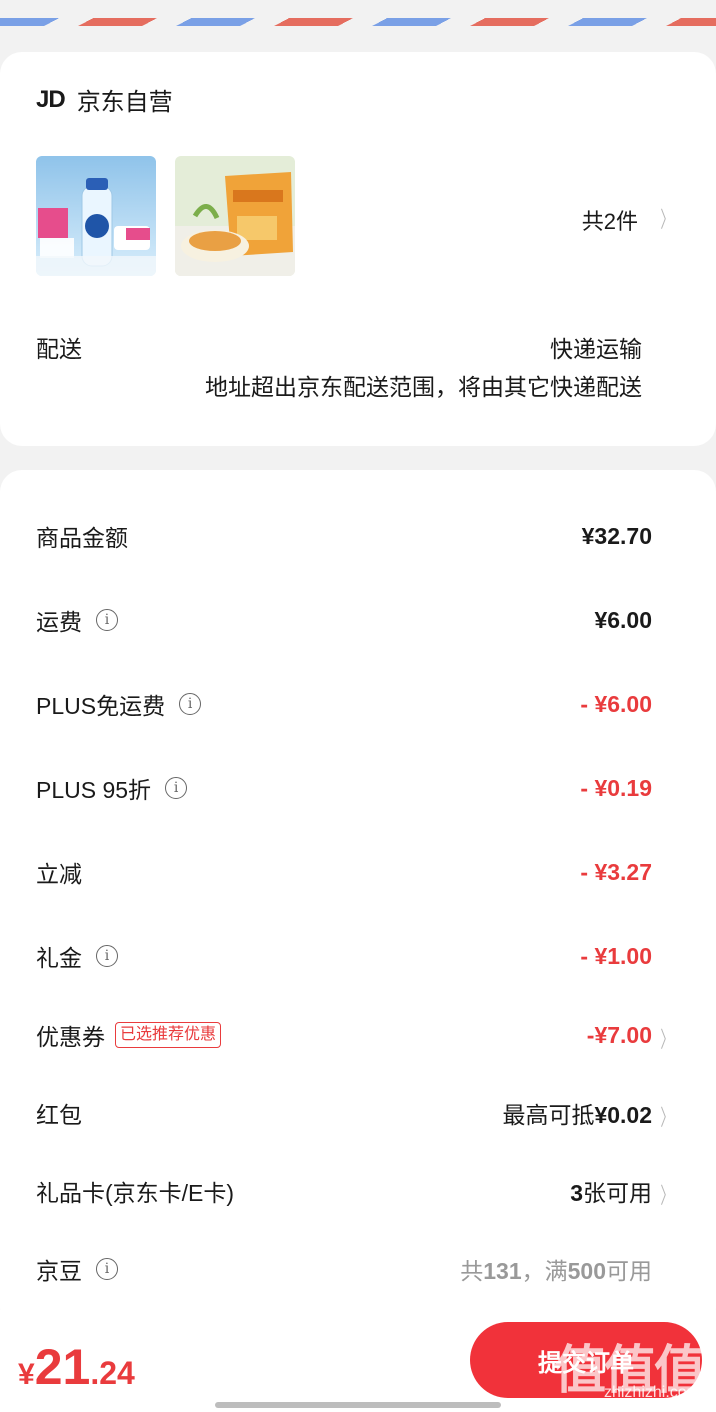 Image resolution: width=716 pixels, height=1412 pixels. What do you see at coordinates (344, 1191) in the screenshot?
I see `gift-card-row: 礼品卡(京东卡/E卡) 3张可用` at bounding box center [344, 1191].